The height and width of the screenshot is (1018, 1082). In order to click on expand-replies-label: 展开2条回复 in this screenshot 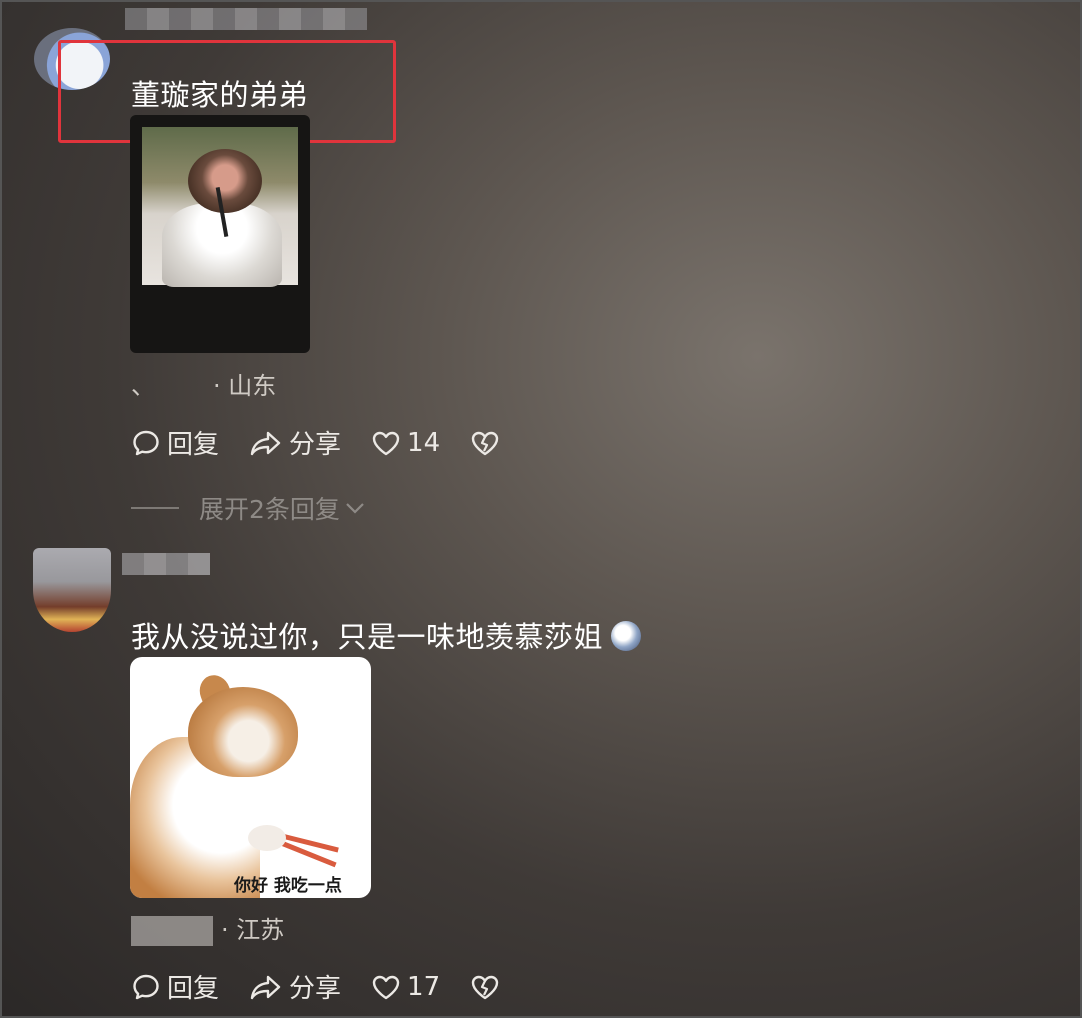, I will do `click(269, 509)`.